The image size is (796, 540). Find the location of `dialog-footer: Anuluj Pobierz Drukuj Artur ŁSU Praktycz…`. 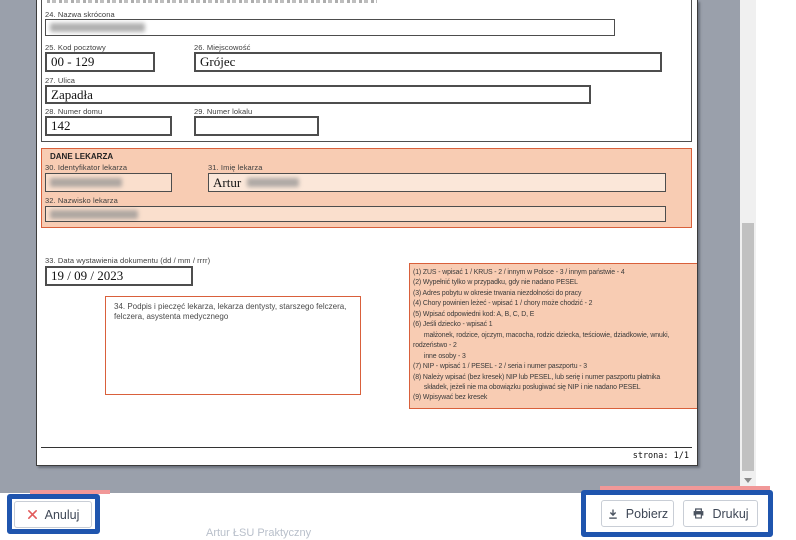

dialog-footer: Anuluj Pobierz Drukuj Artur ŁSU Praktycz… is located at coordinates (398, 516).